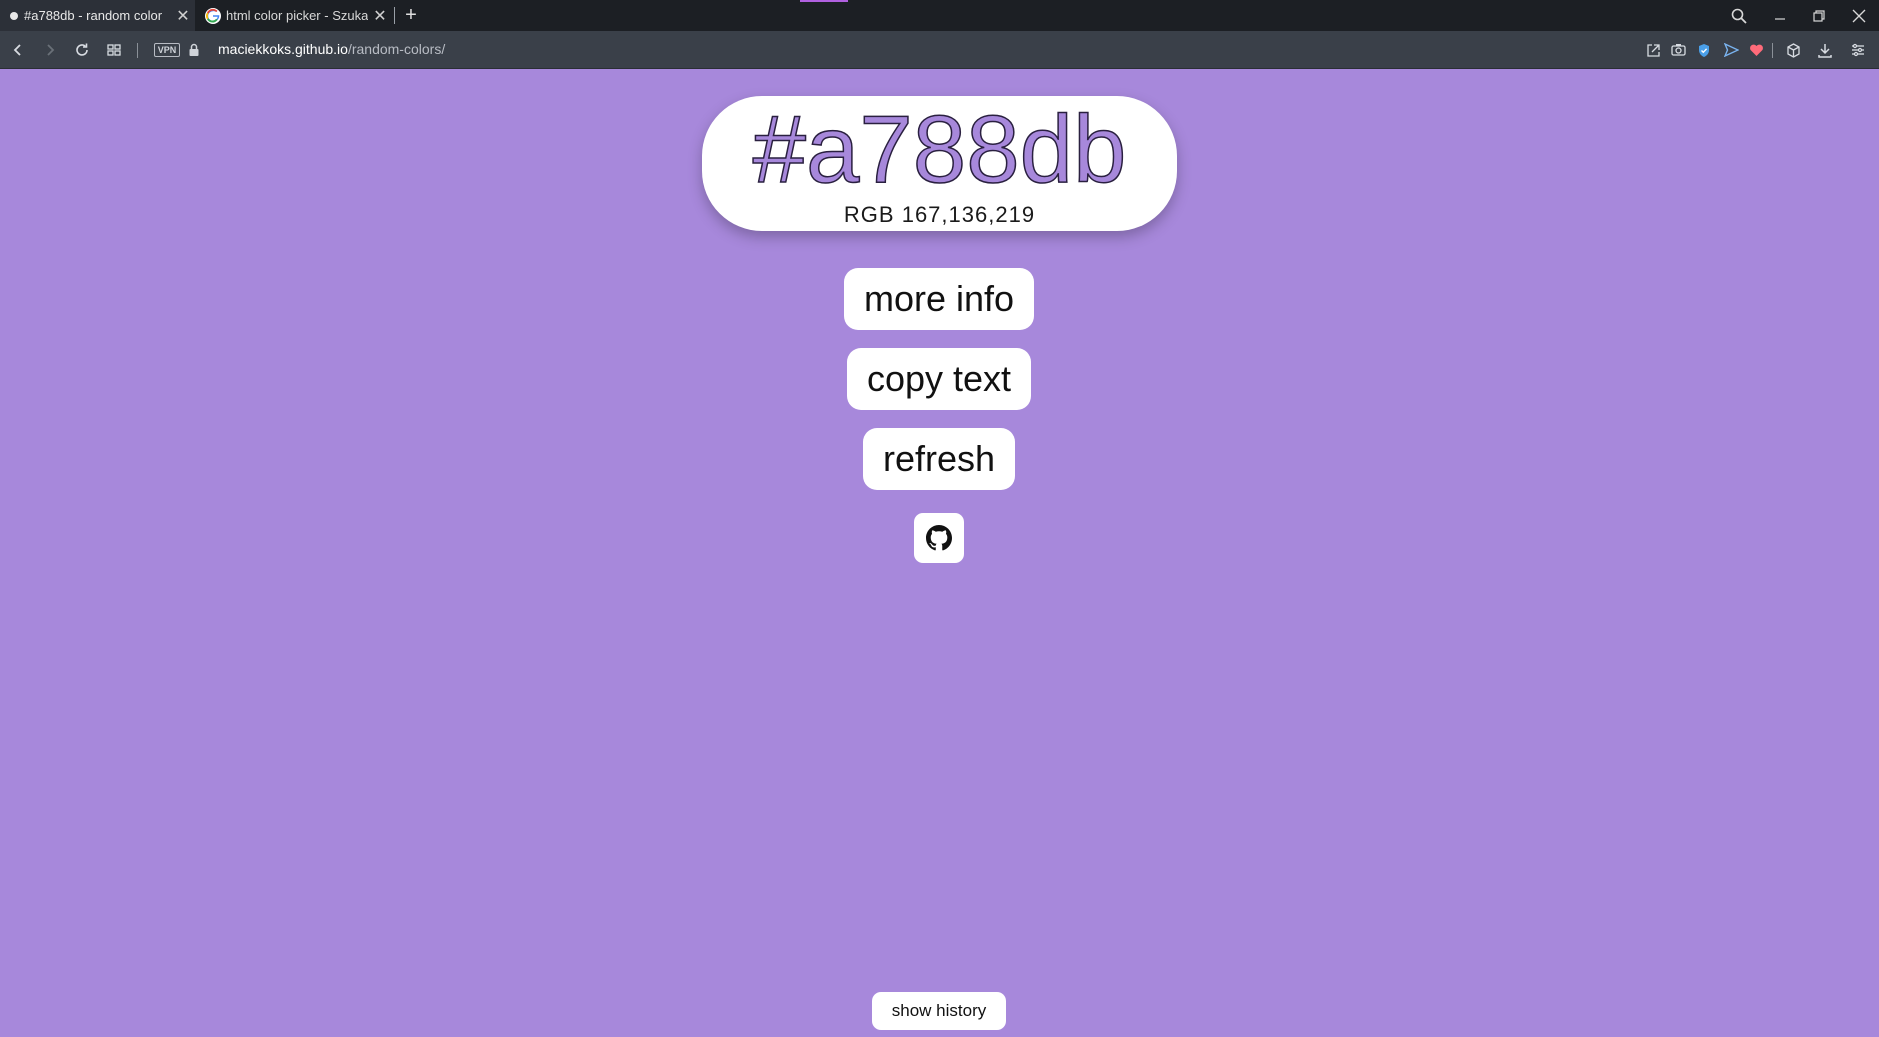 The height and width of the screenshot is (1037, 1879). What do you see at coordinates (283, 49) in the screenshot?
I see `url-host: maciekkoks.github.io` at bounding box center [283, 49].